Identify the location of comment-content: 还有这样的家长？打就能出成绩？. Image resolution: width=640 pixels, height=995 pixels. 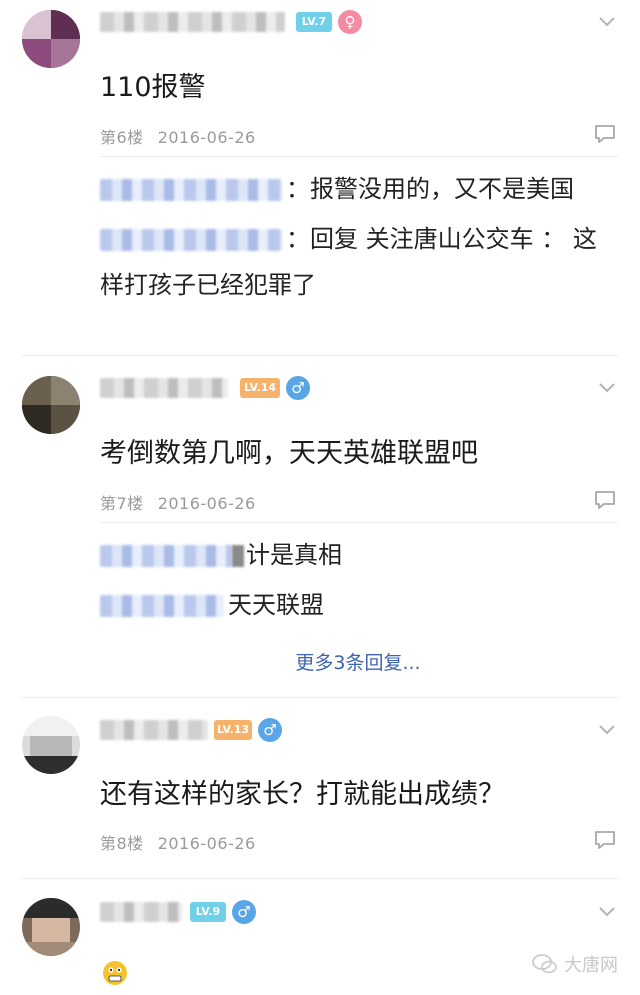
(302, 794).